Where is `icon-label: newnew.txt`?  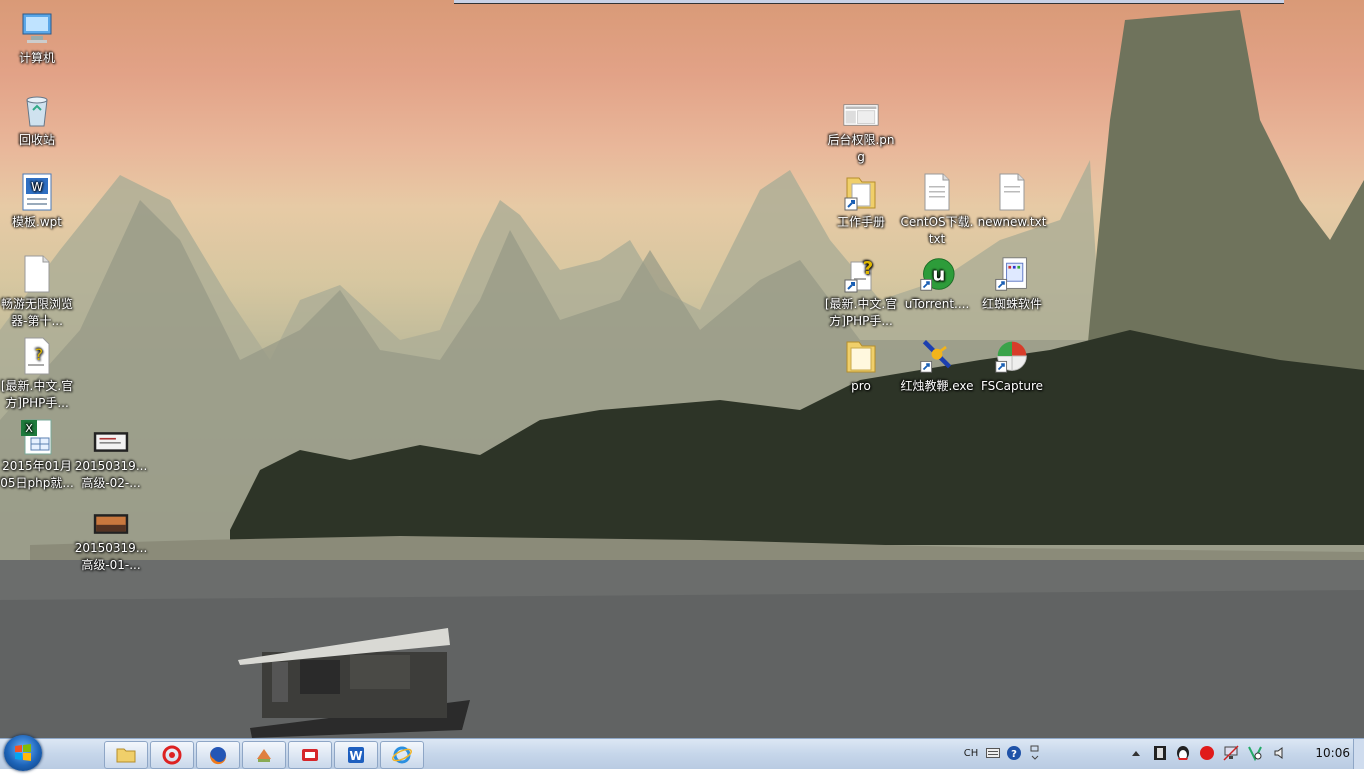 icon-label: newnew.txt is located at coordinates (1012, 222).